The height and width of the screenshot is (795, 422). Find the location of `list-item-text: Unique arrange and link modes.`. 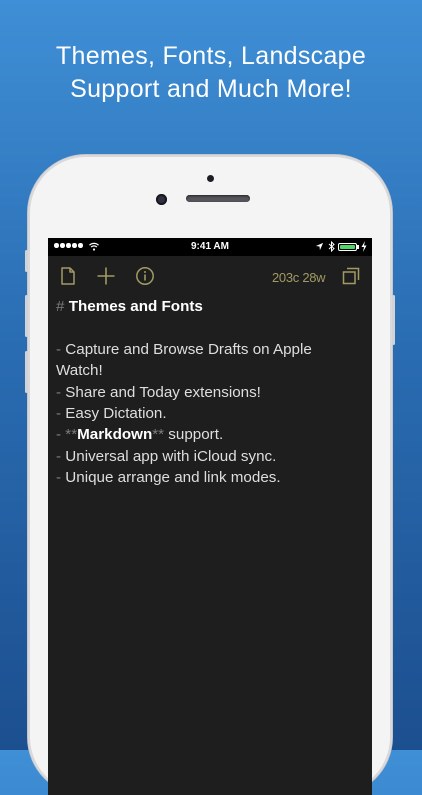

list-item-text: Unique arrange and link modes. is located at coordinates (173, 478).